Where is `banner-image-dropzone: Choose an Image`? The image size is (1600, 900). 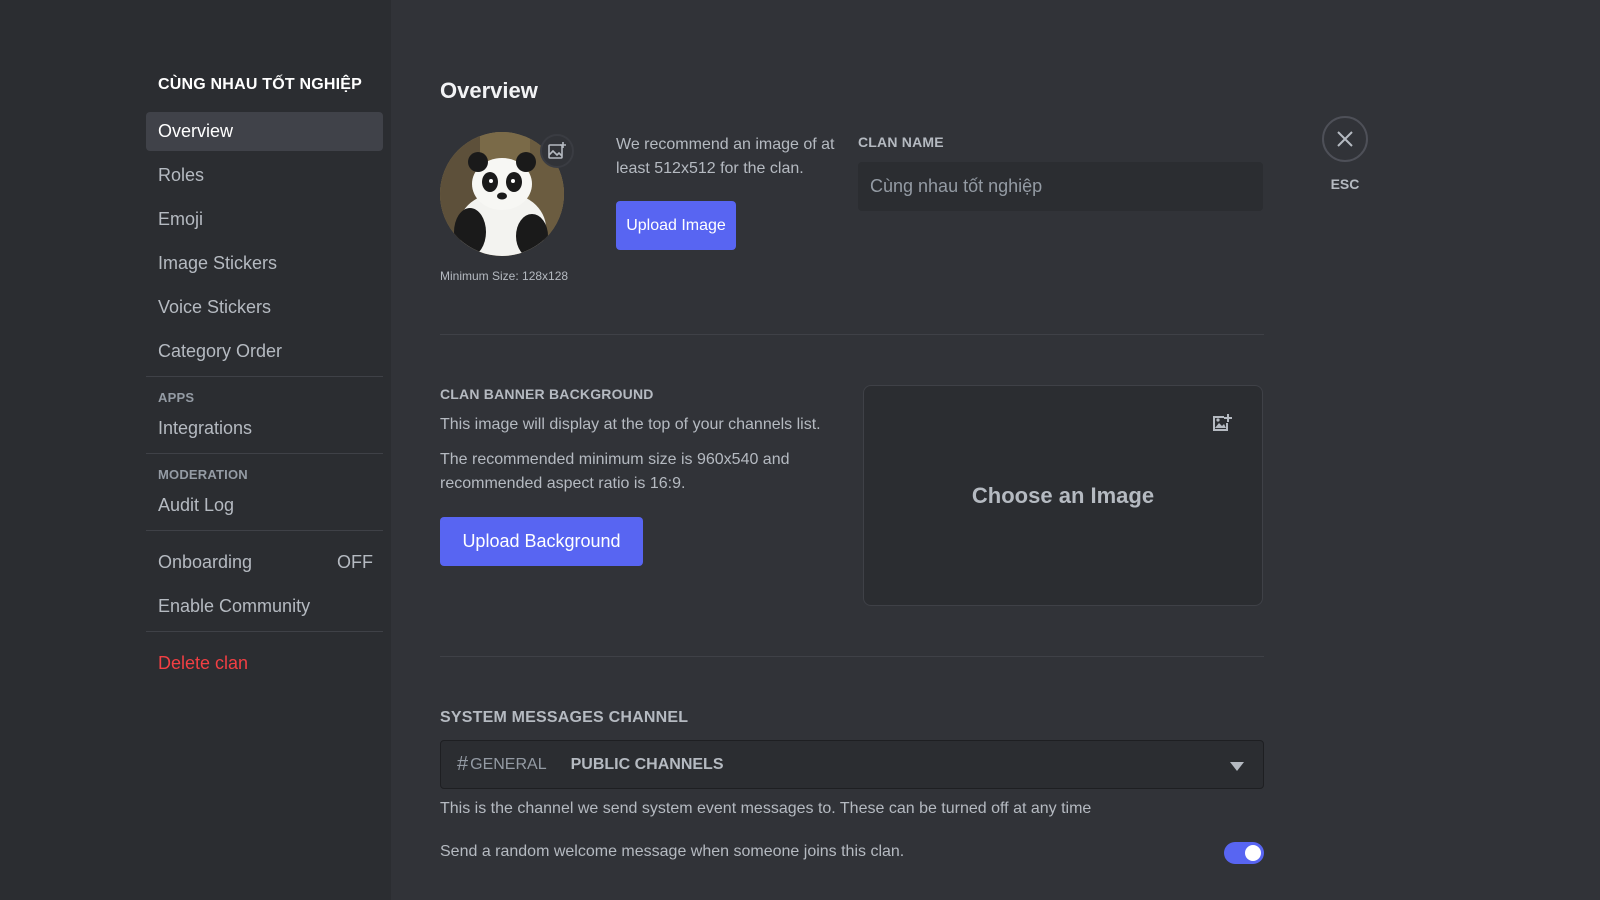 banner-image-dropzone: Choose an Image is located at coordinates (1063, 495).